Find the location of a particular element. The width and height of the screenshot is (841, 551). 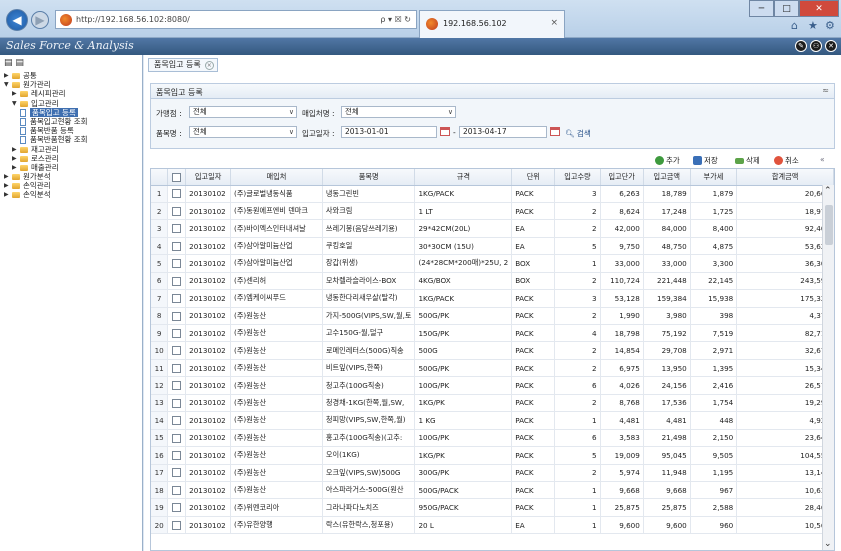

table-cell: (주)엠케이씨푸드 is located at coordinates (276, 298).